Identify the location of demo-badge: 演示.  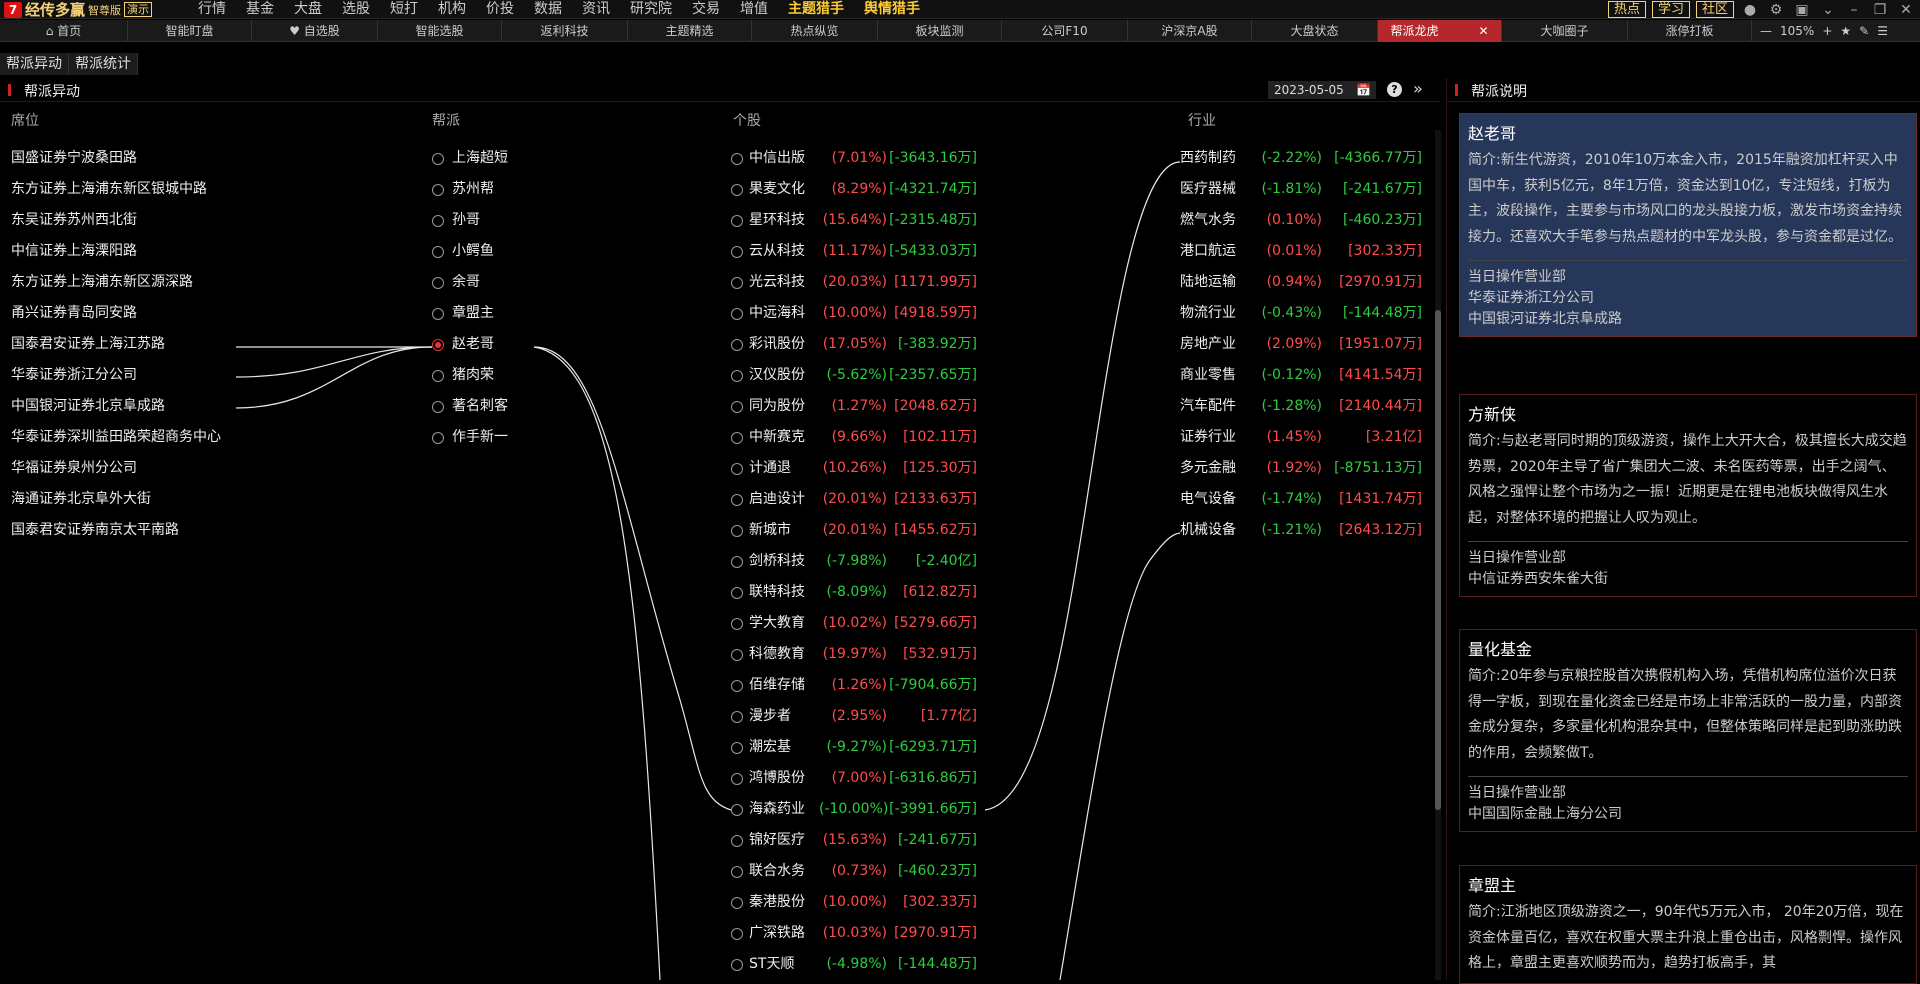
(138, 9).